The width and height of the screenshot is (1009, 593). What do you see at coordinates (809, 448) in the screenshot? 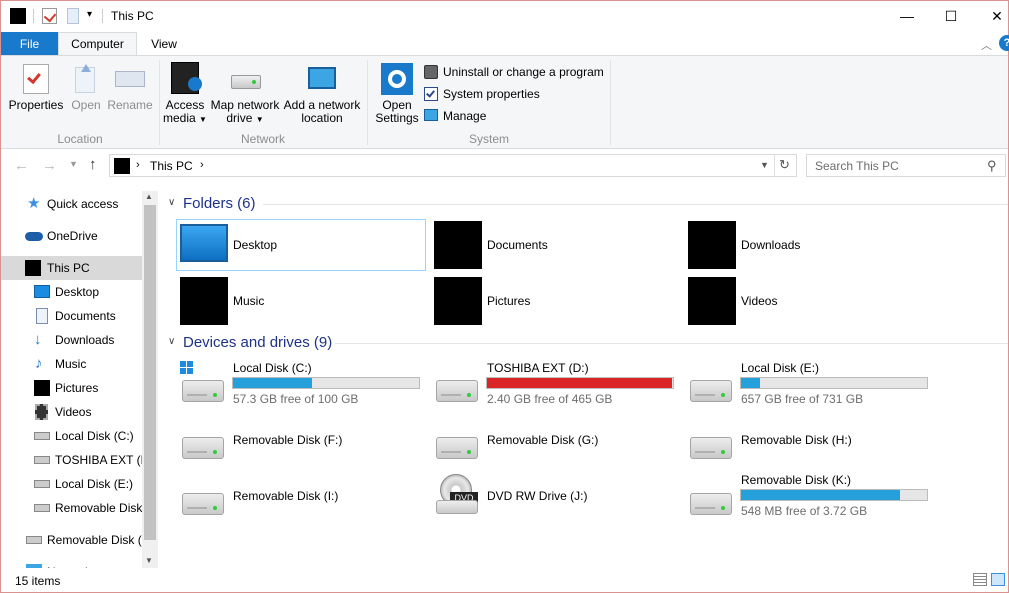
I see `drive-tile-h: Removable Disk (H:)` at bounding box center [809, 448].